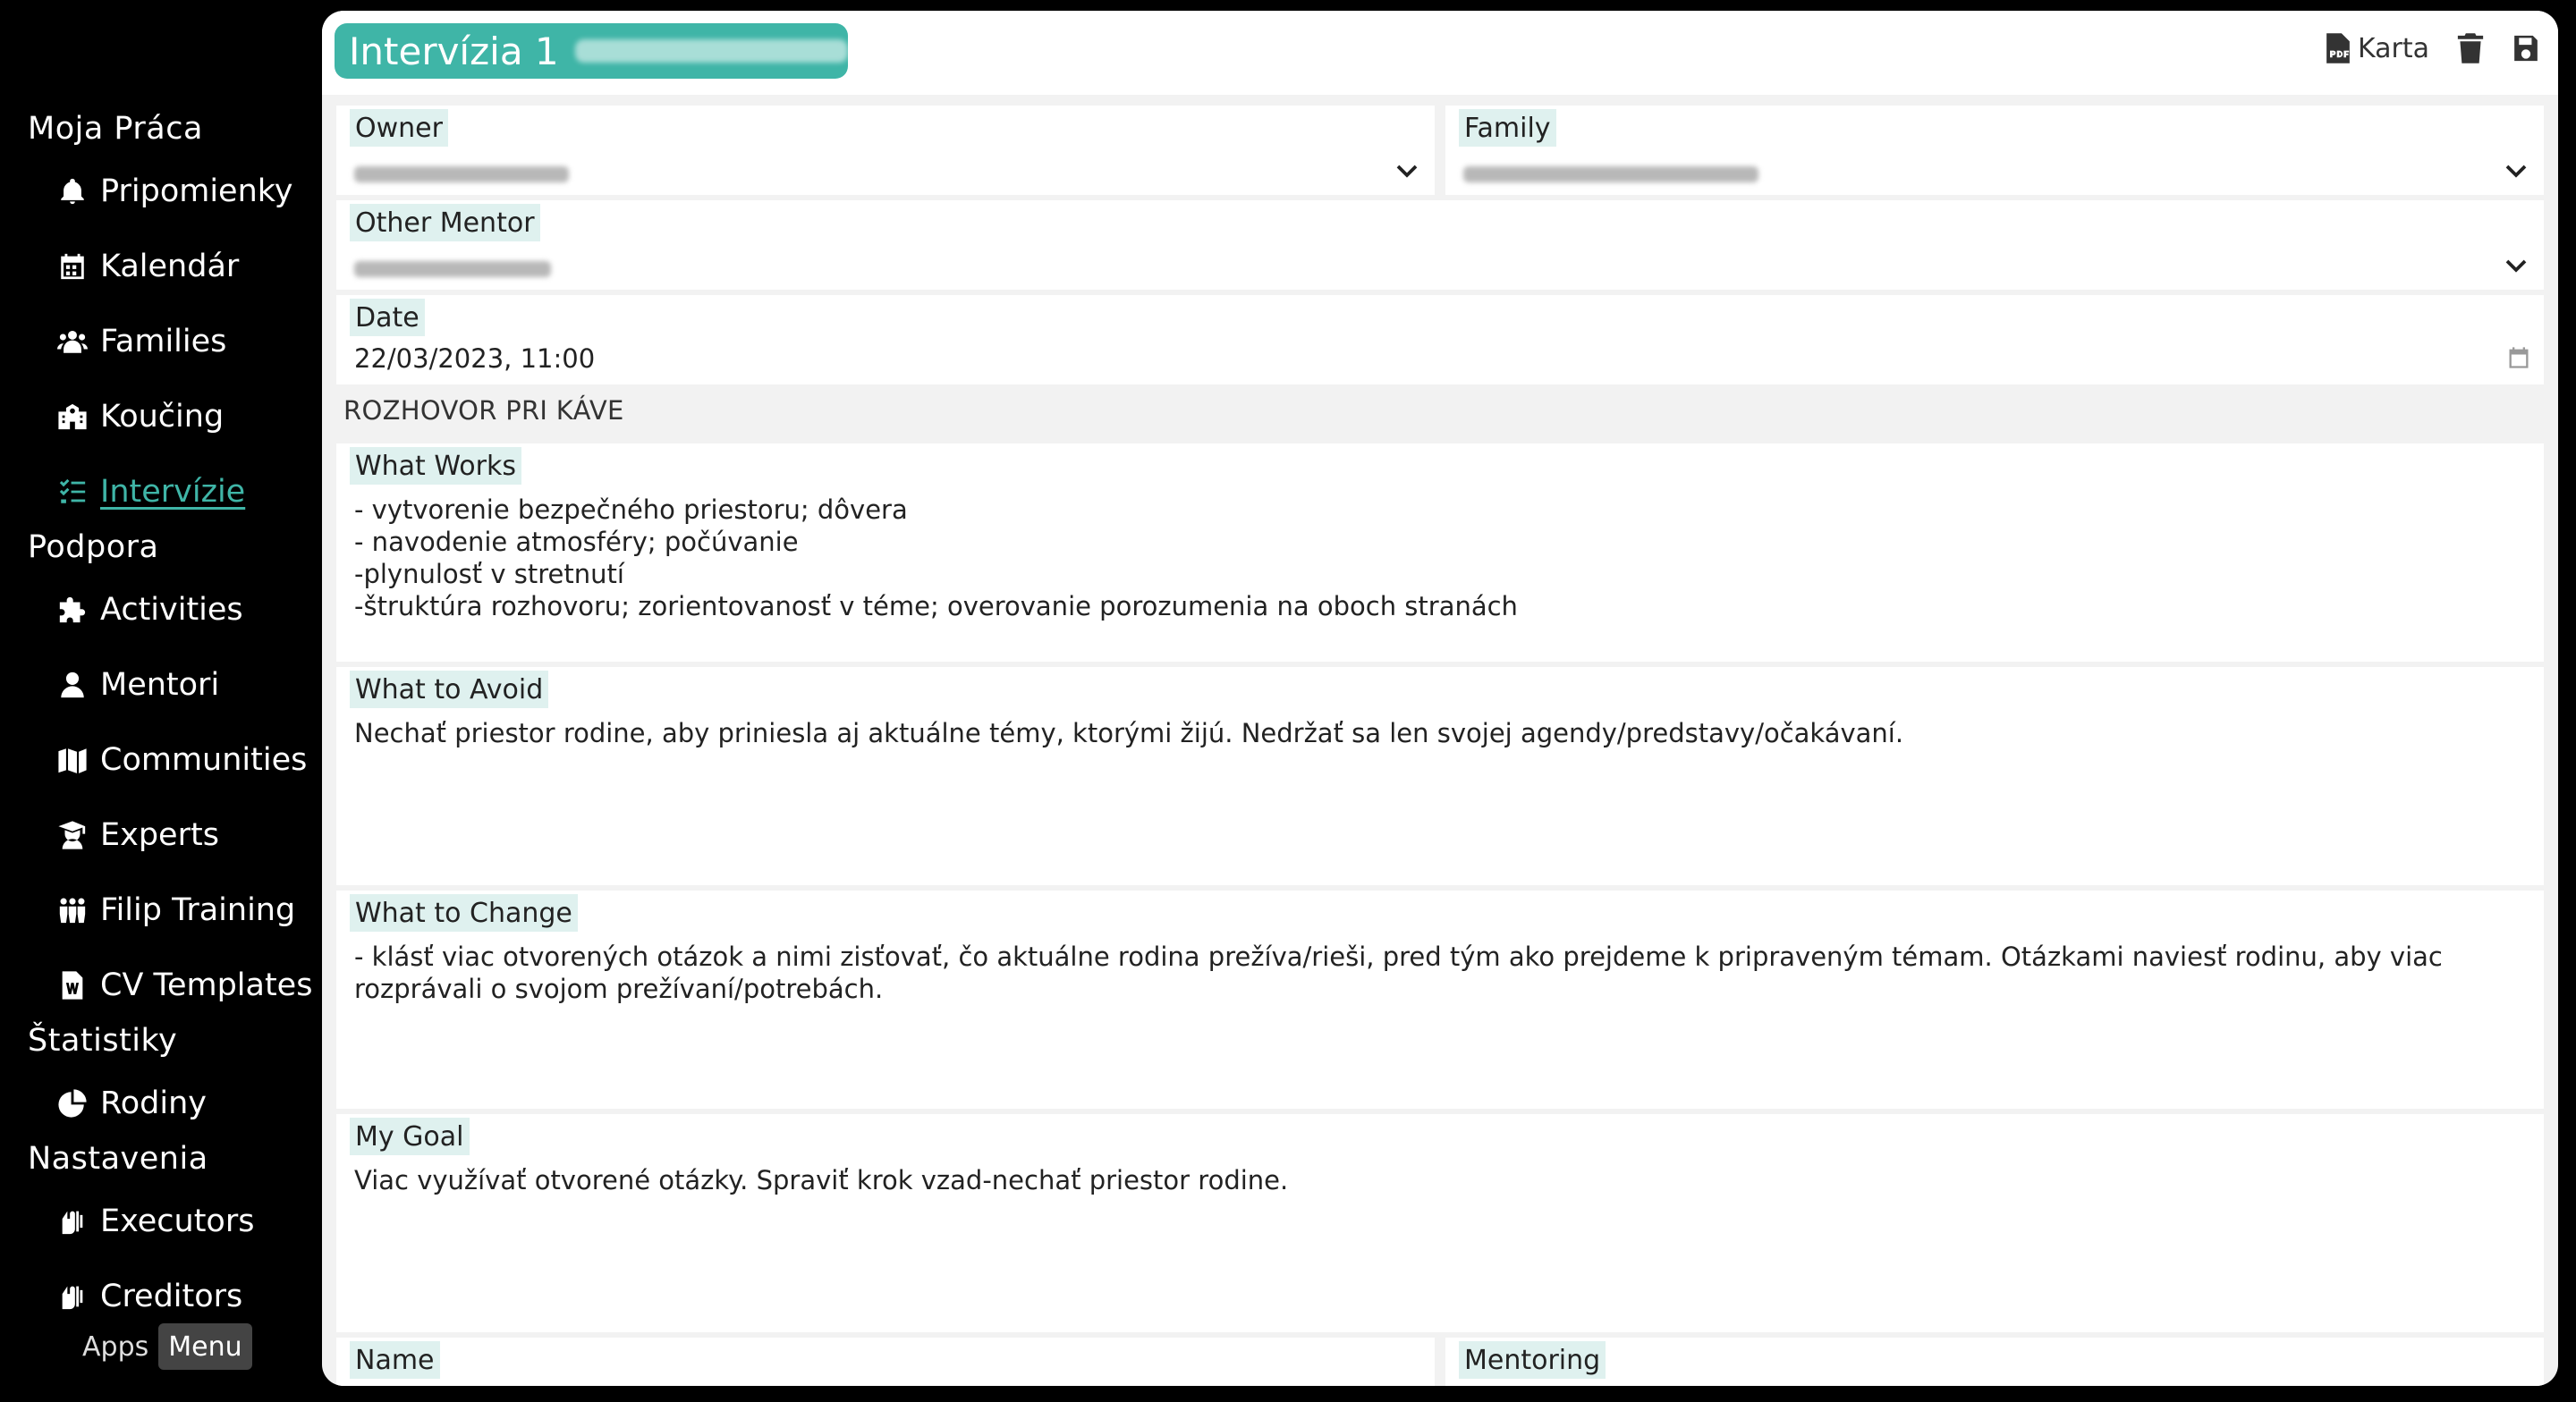  Describe the element at coordinates (464, 913) in the screenshot. I see `what-to-change-label: What to Change` at that location.